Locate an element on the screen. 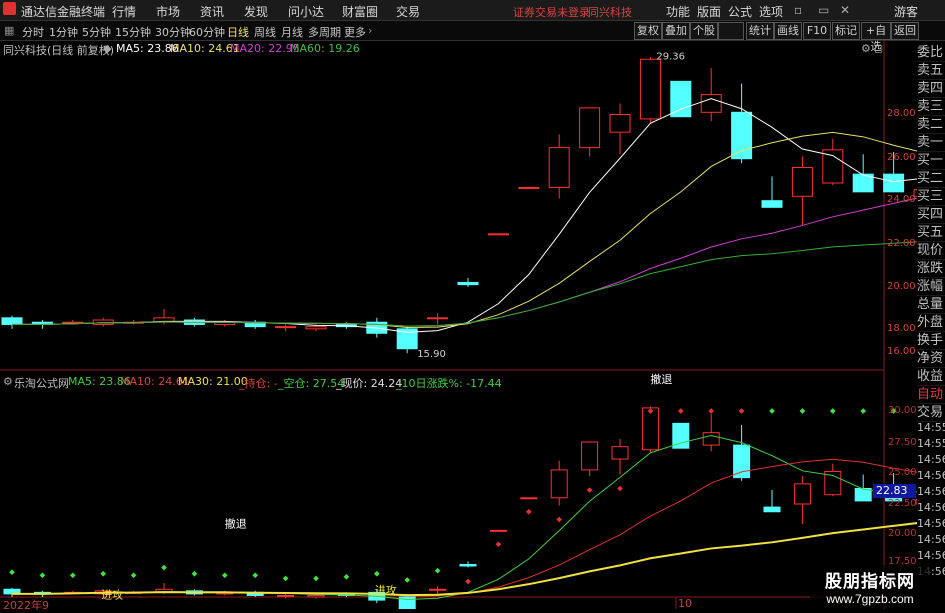 This screenshot has width=945, height=613. ind-y-tick-25: 25.00 is located at coordinates (902, 472).